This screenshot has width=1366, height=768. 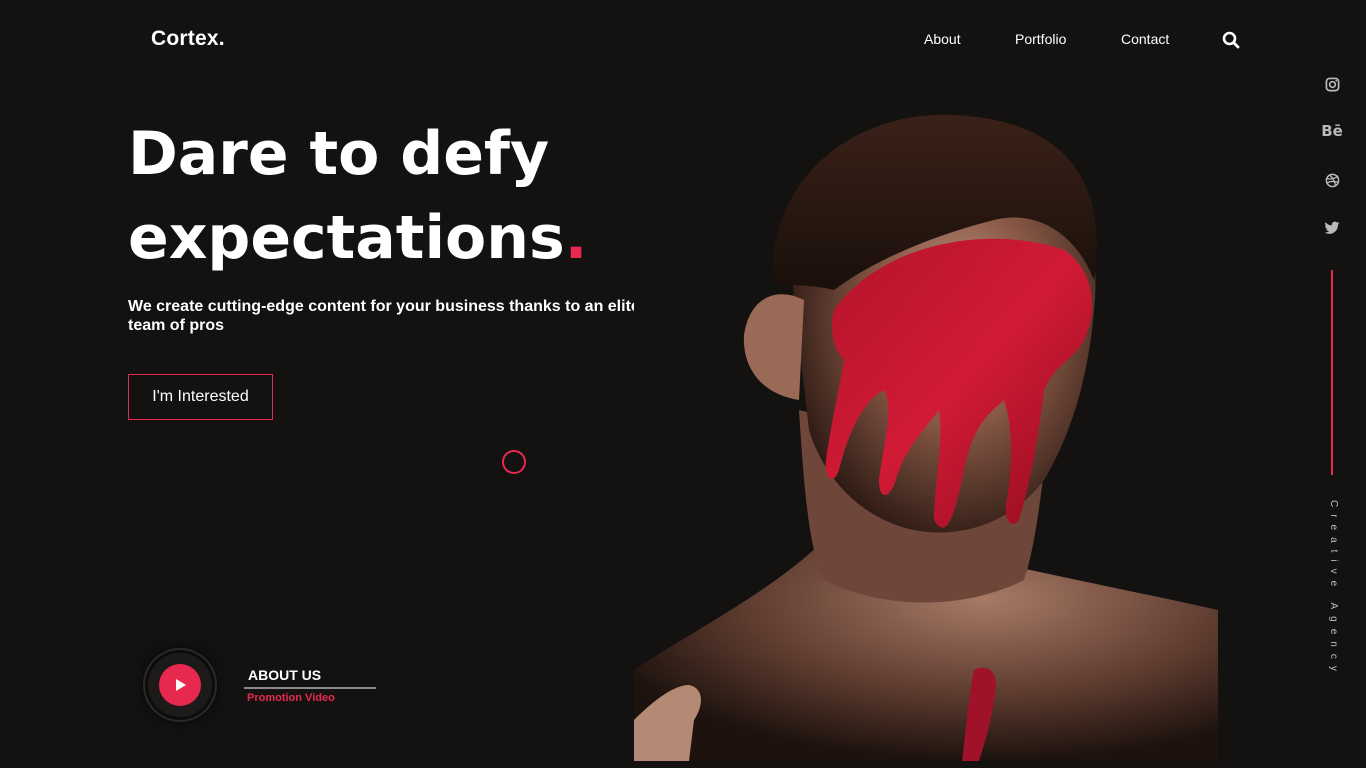 I want to click on headline-line-1: Dare to defy, so click(x=339, y=154).